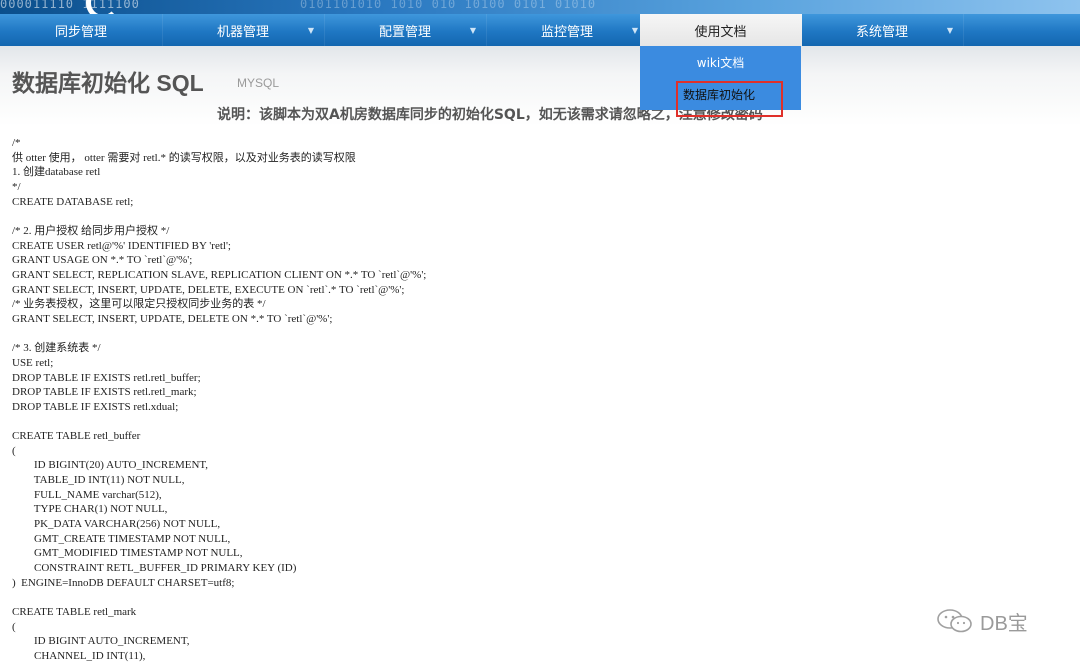 The width and height of the screenshot is (1080, 666). I want to click on code-line: /* 业务表授权，这里可以限定只授权同步业务的表 */, so click(139, 304).